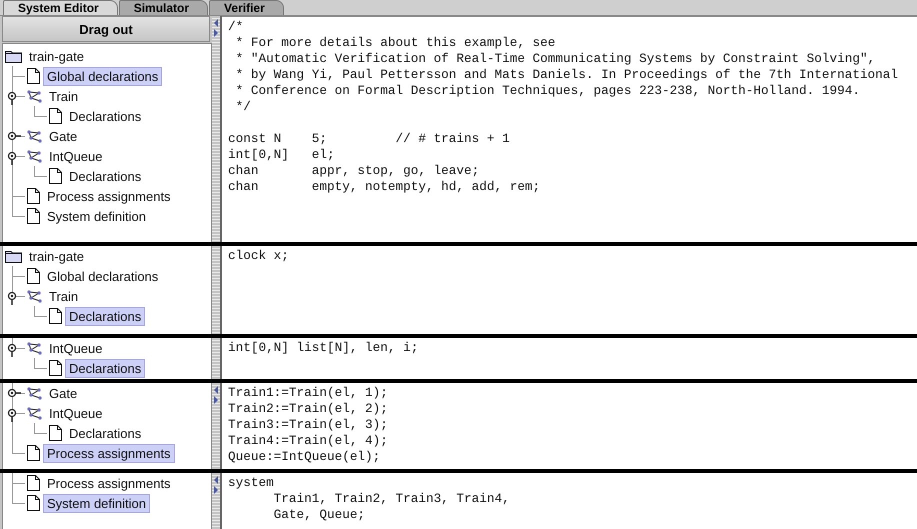 This screenshot has width=917, height=529. I want to click on tab: Verifier, so click(246, 7).